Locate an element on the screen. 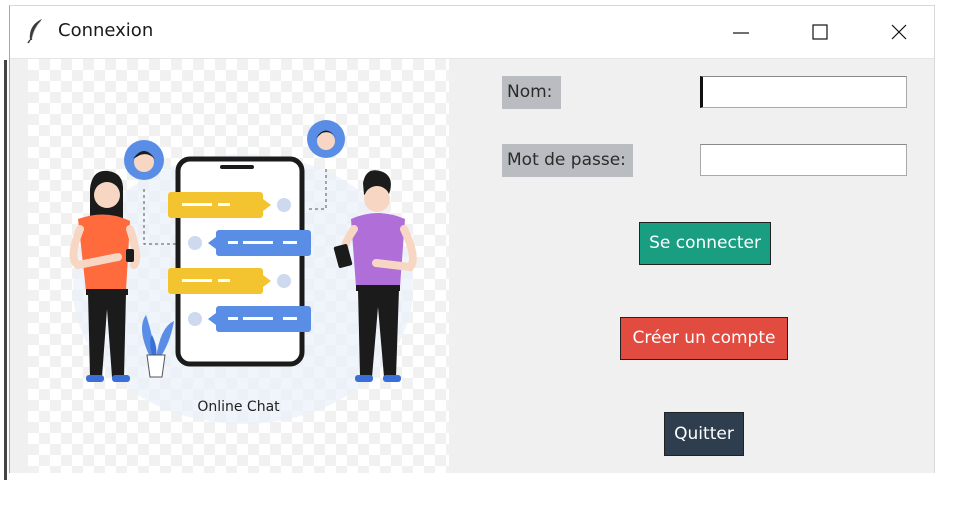  maximize-icon is located at coordinates (820, 32).